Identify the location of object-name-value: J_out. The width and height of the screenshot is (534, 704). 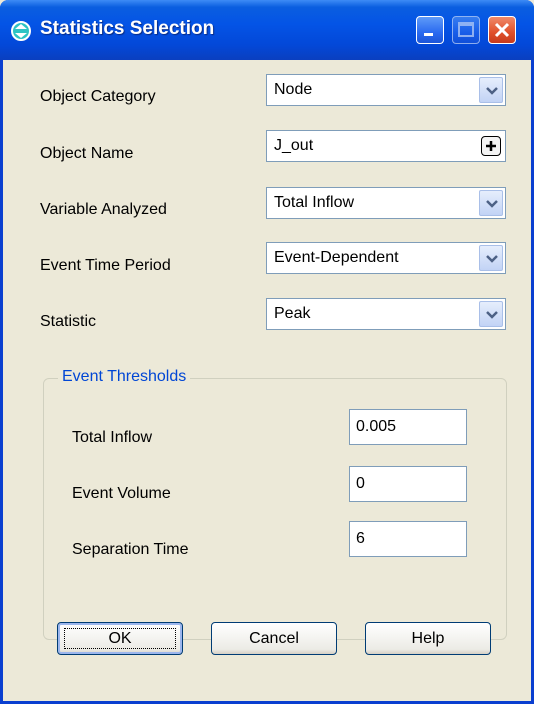
(294, 145).